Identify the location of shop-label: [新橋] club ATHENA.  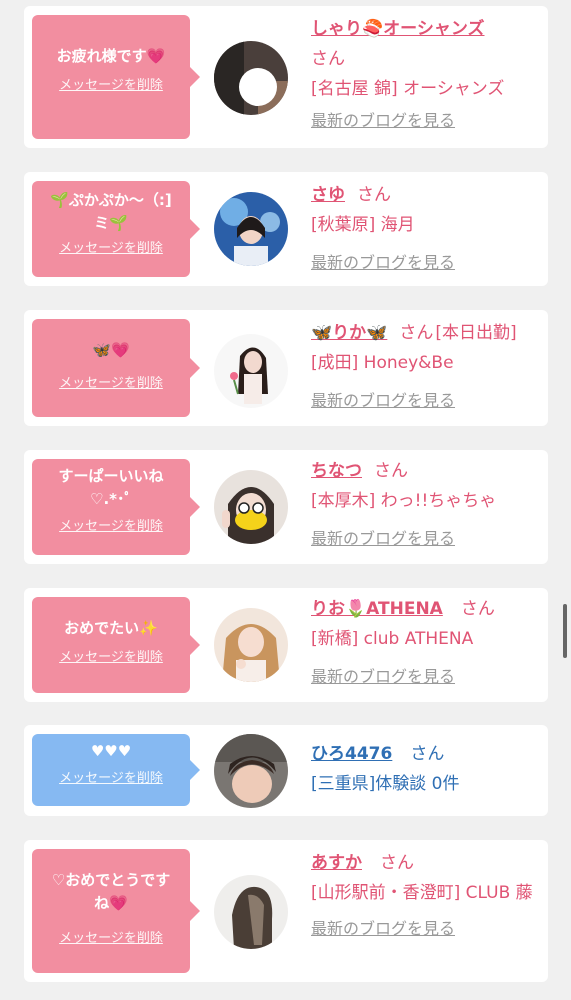
(392, 639).